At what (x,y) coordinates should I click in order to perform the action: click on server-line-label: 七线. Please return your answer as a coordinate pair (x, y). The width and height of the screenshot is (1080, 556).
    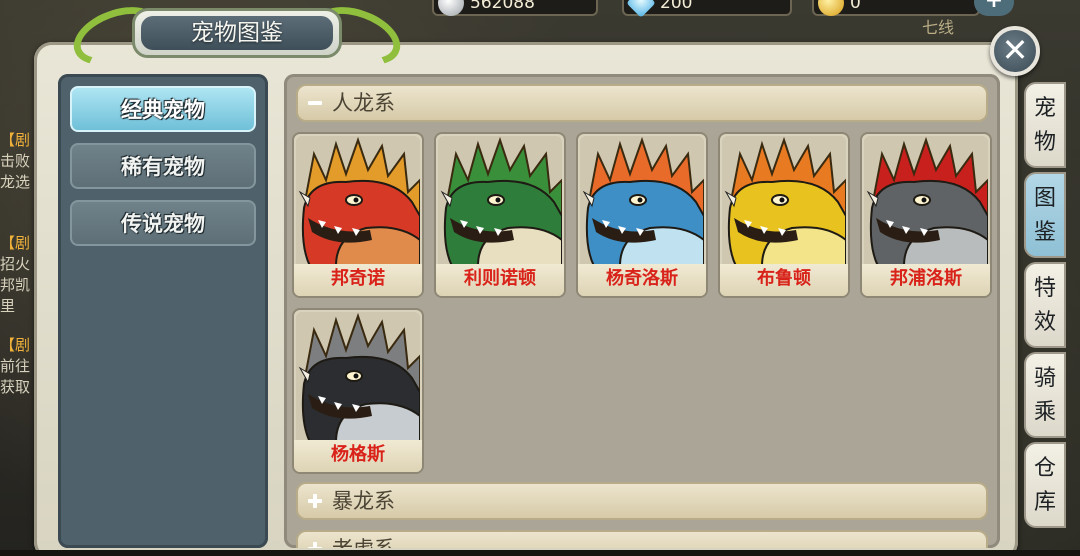
    Looking at the image, I should click on (938, 27).